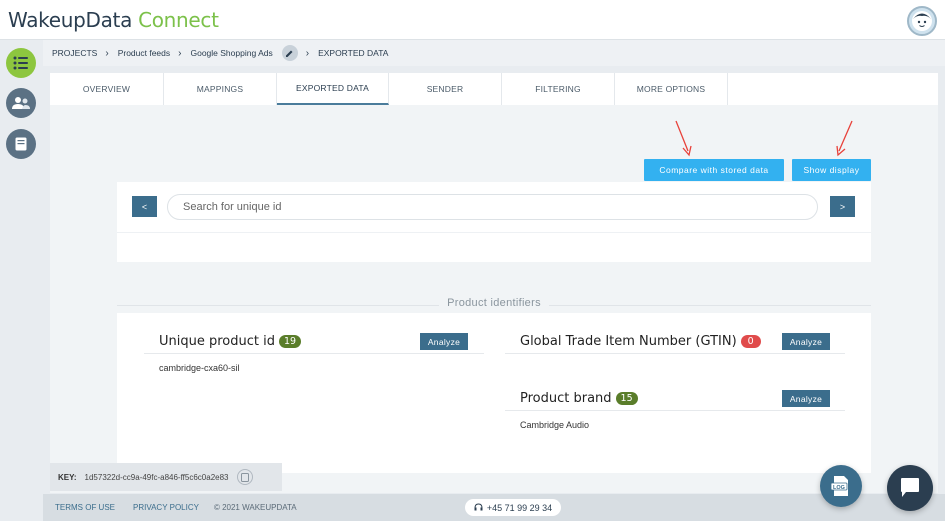  What do you see at coordinates (628, 341) in the screenshot?
I see `field-label: Global Trade Item Number (GTIN)` at bounding box center [628, 341].